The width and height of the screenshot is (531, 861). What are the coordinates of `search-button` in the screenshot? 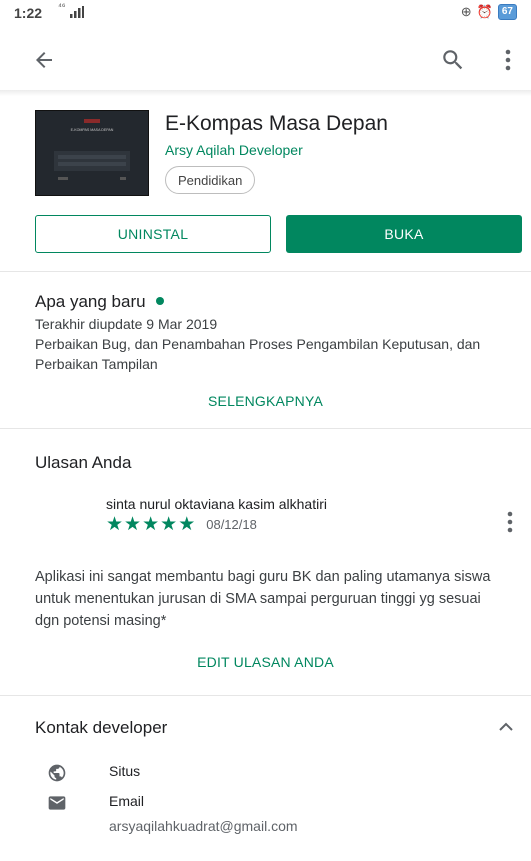 It's located at (453, 60).